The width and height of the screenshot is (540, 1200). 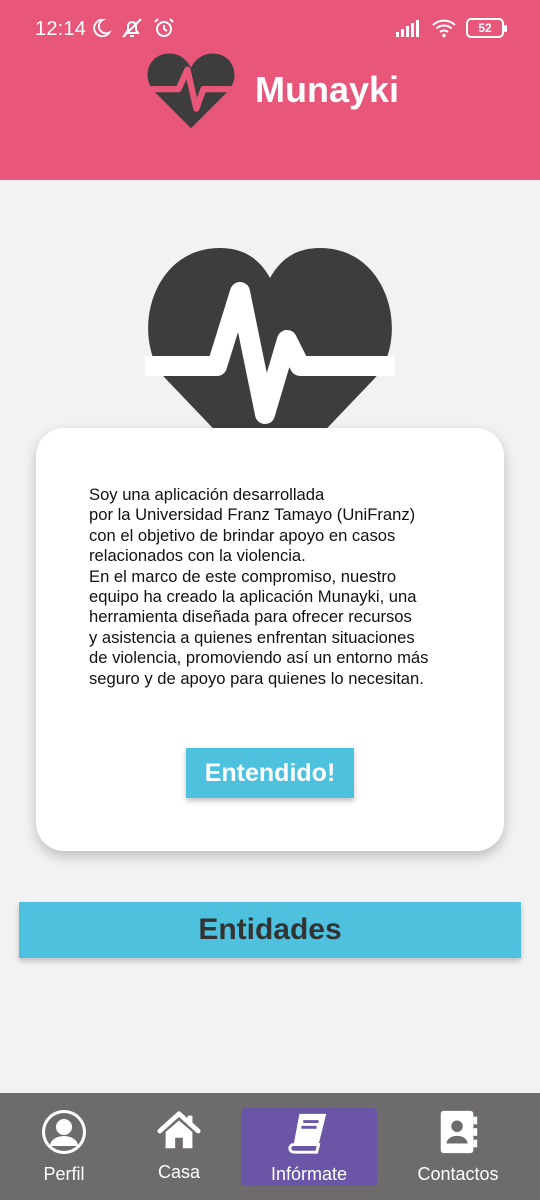 I want to click on moon-icon, so click(x=102, y=28).